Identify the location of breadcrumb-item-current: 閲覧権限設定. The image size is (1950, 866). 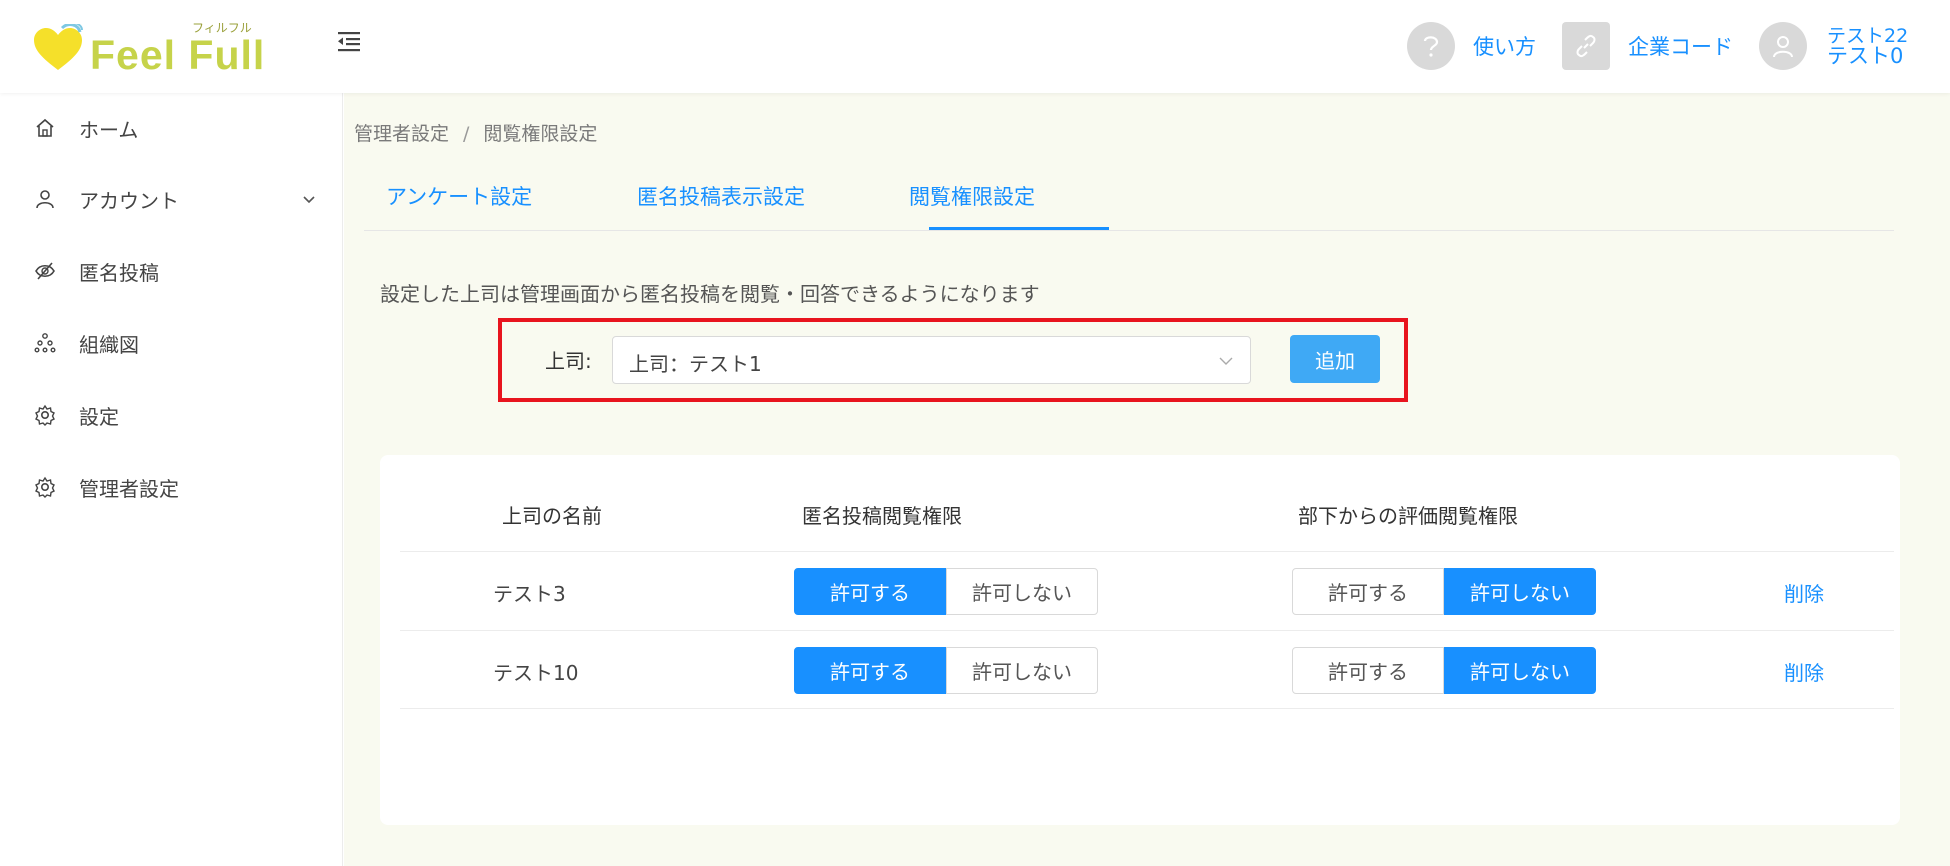
(540, 134).